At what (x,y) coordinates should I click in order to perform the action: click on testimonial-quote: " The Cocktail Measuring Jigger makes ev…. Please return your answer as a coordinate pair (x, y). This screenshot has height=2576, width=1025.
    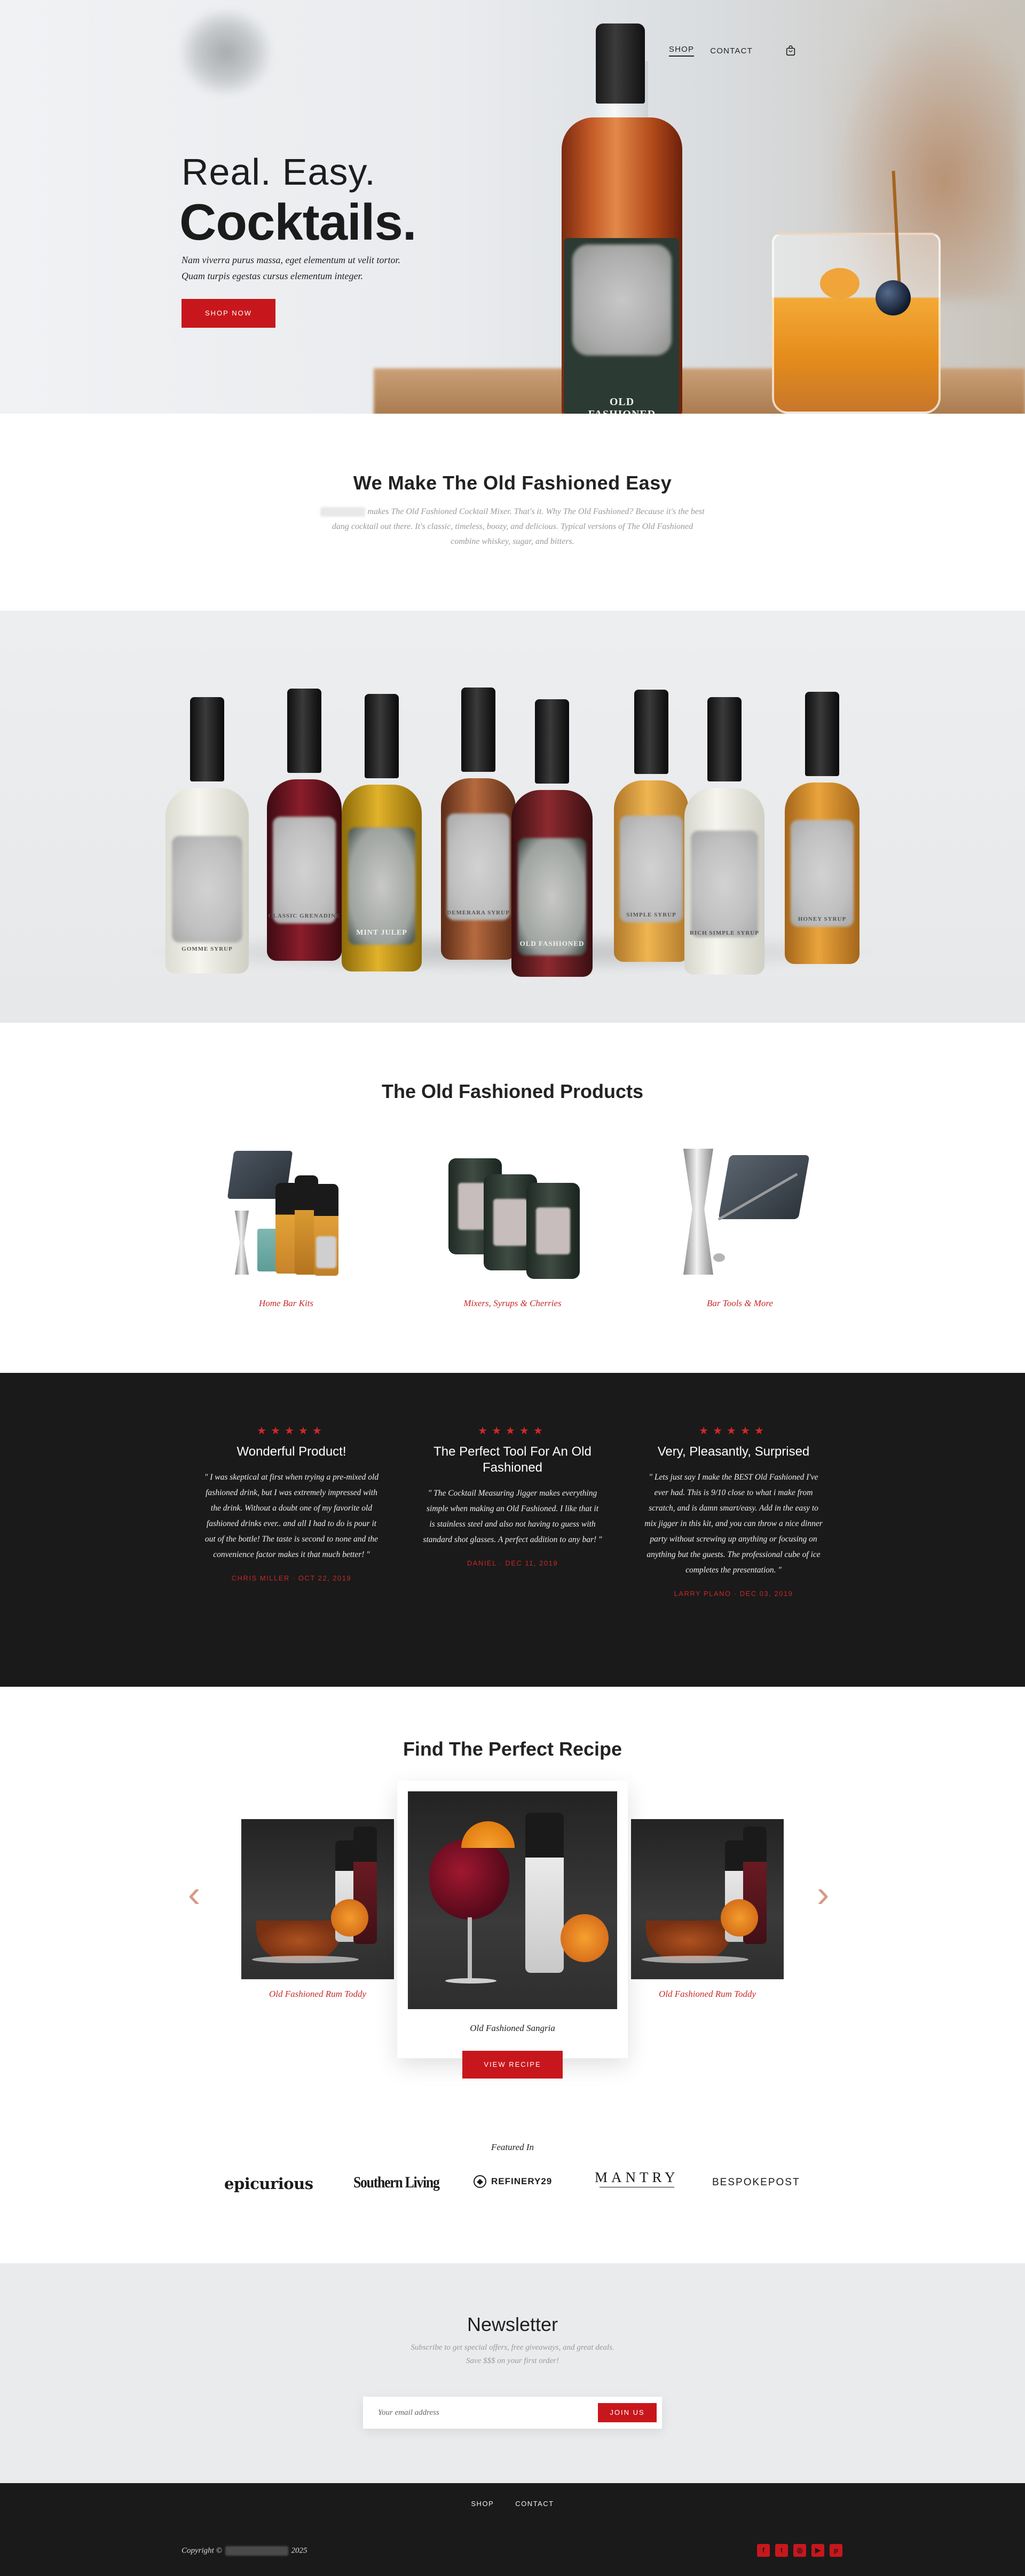
    Looking at the image, I should click on (512, 1516).